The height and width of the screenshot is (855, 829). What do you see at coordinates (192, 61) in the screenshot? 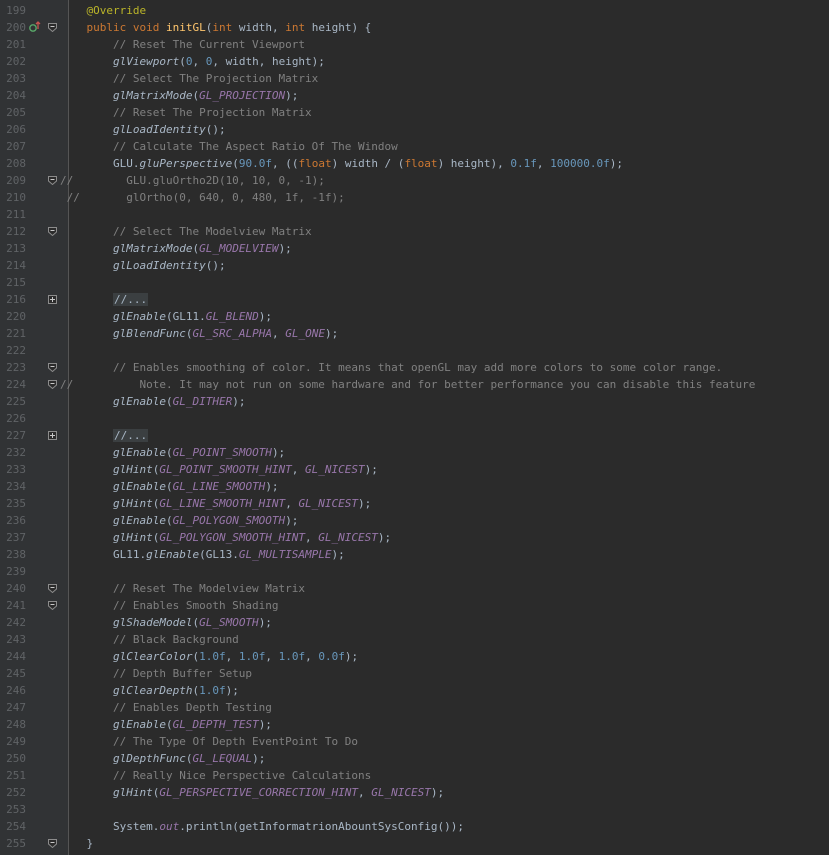
I see `code-text: glViewport(0, 0, width, height);` at bounding box center [192, 61].